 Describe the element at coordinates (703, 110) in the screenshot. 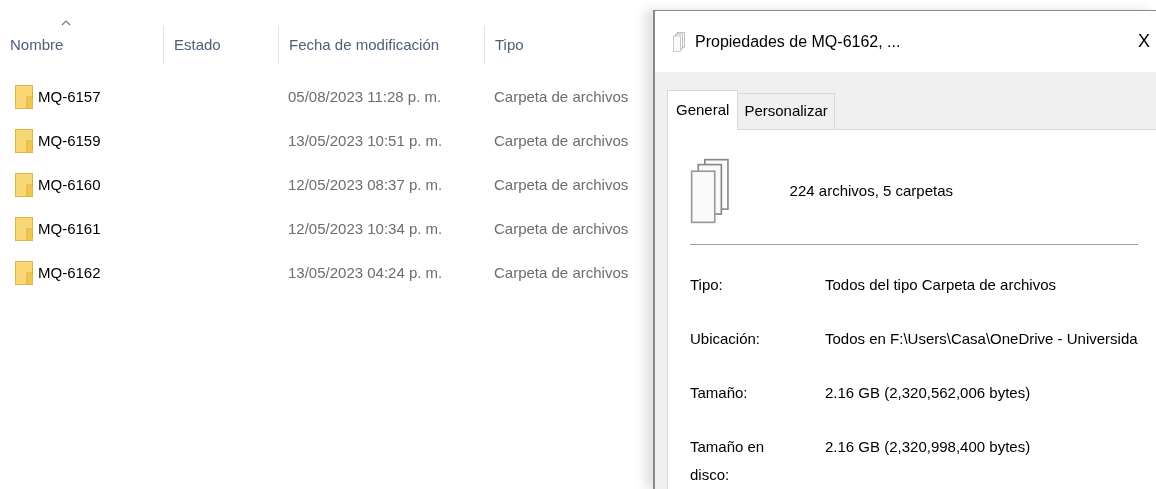

I see `tab: General` at that location.